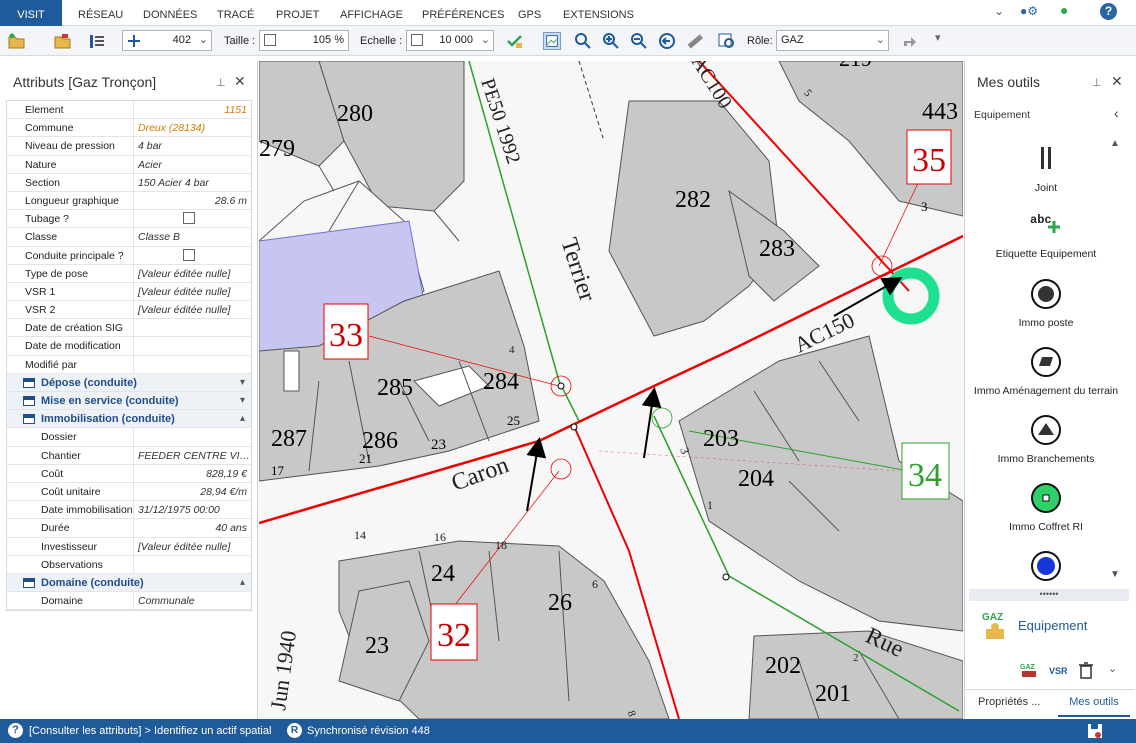 Image resolution: width=1136 pixels, height=743 pixels. I want to click on menu-gps: GPS, so click(529, 13).